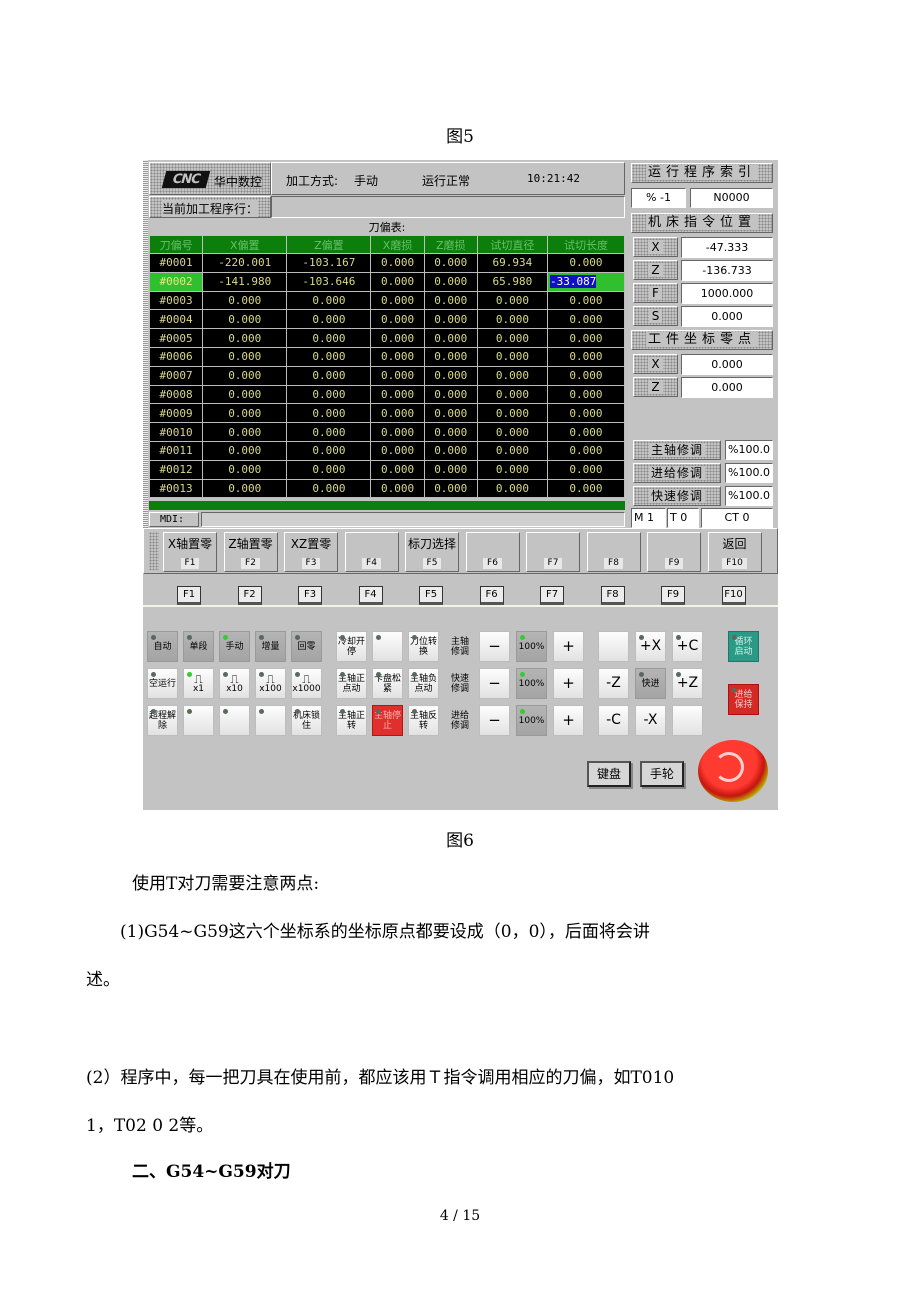  Describe the element at coordinates (387, 450) in the screenshot. I see `table-row: #0011 0.000 0.000 0.000 0.000 0.000 0.000` at that location.